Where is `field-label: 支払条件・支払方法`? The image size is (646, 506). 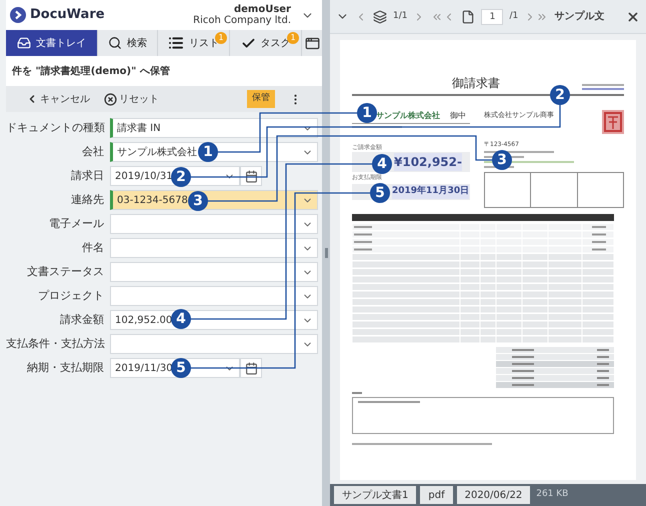 field-label: 支払条件・支払方法 is located at coordinates (56, 344).